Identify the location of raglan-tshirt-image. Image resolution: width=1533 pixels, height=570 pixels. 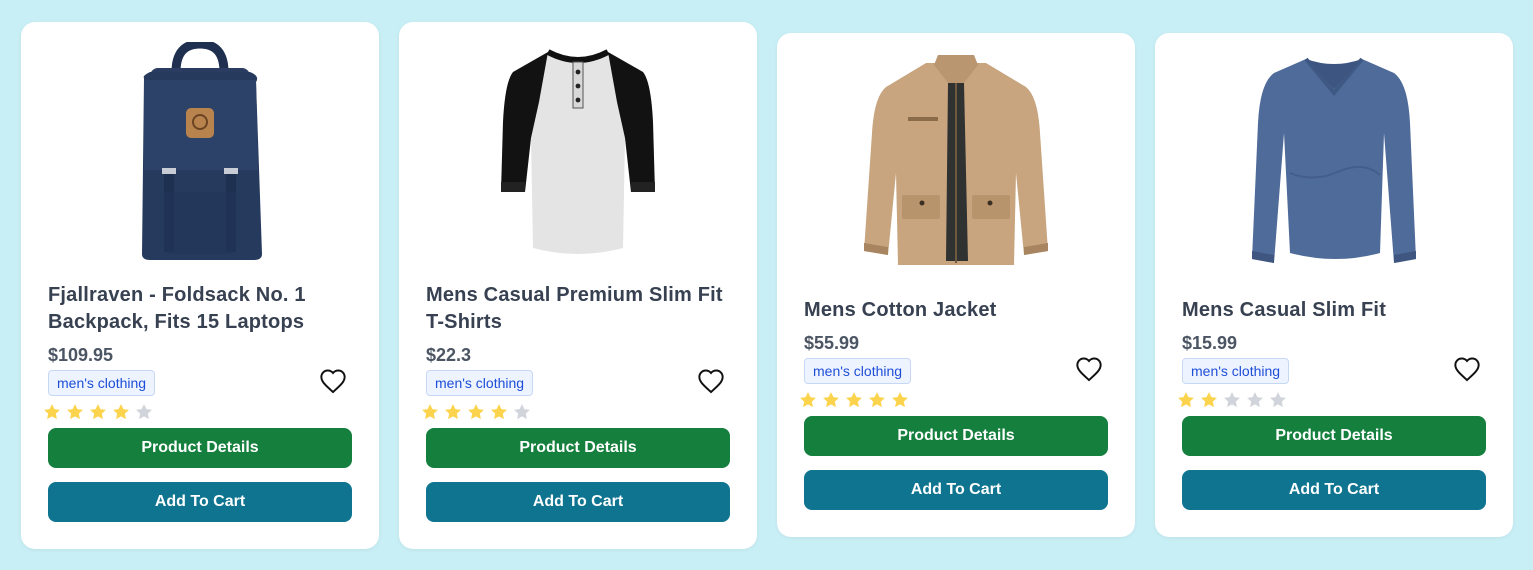
(578, 151).